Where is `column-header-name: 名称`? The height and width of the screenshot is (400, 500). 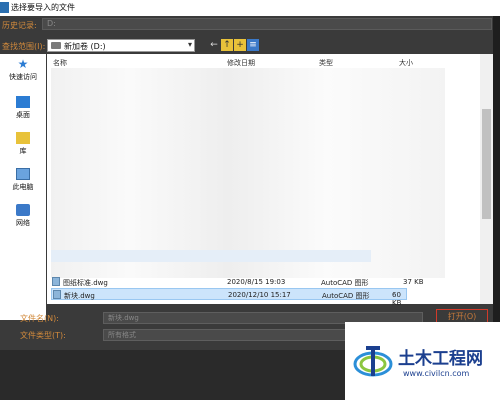
column-header-name: 名称 is located at coordinates (60, 63).